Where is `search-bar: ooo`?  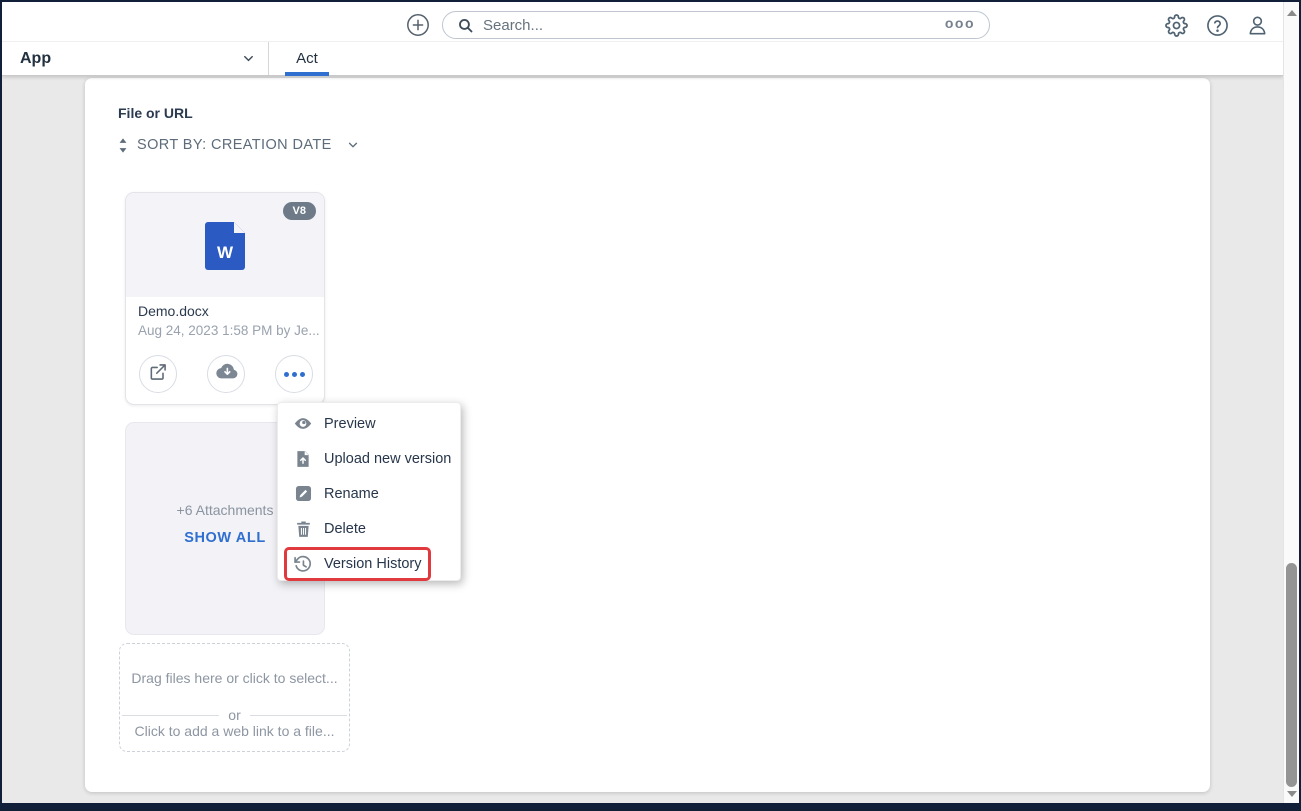
search-bar: ooo is located at coordinates (716, 25).